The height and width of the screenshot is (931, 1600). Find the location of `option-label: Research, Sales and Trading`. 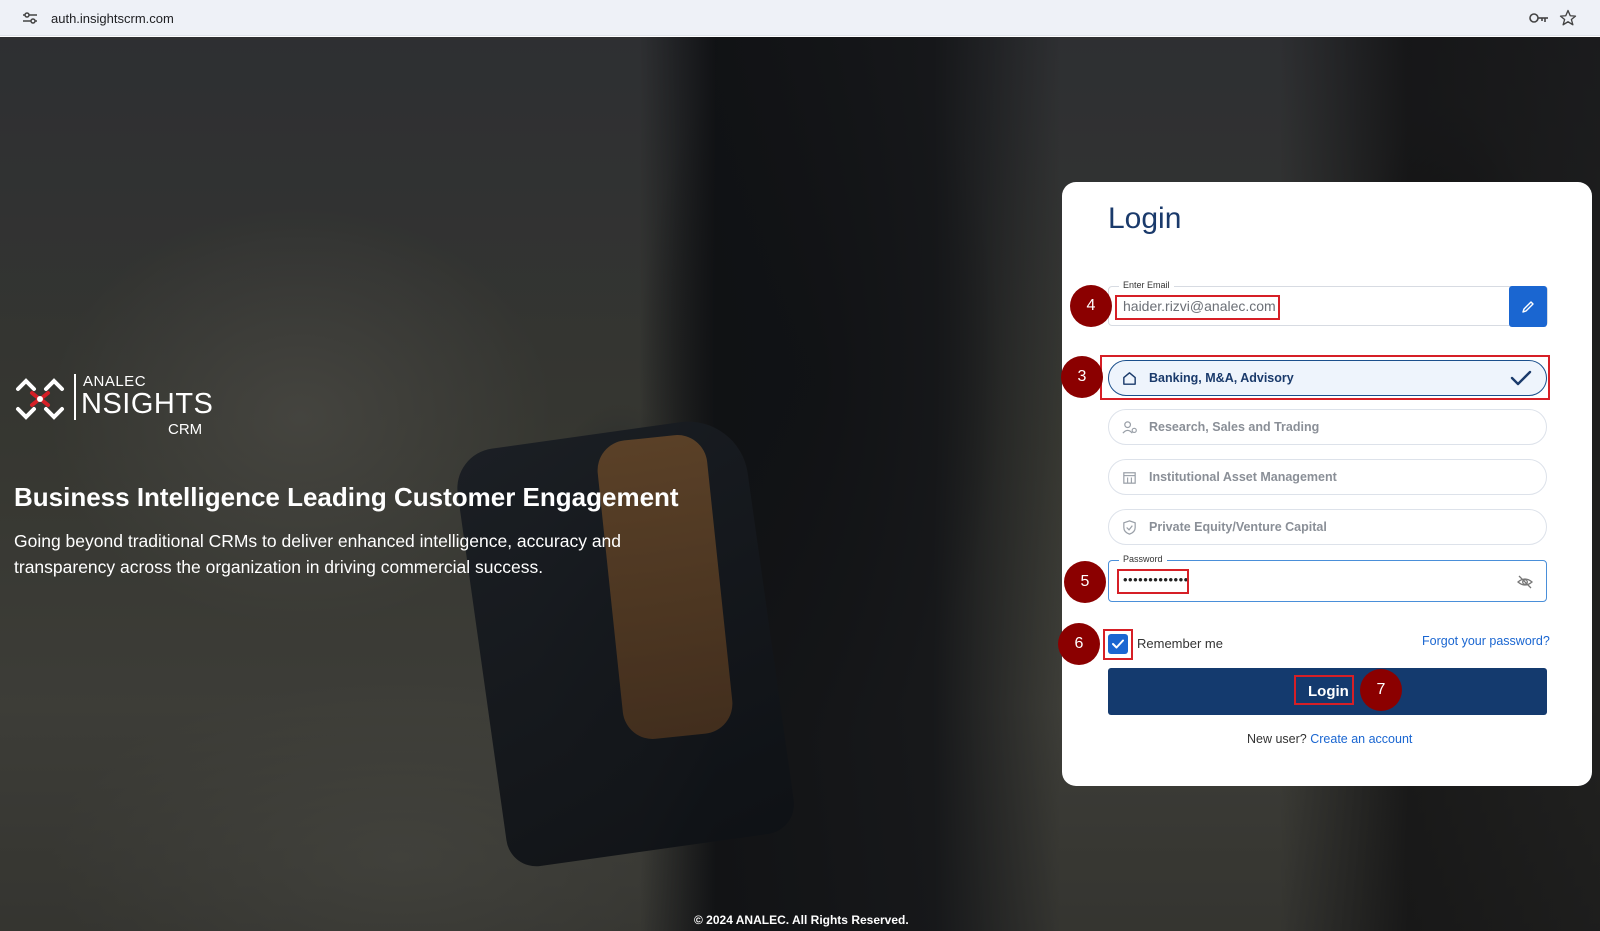

option-label: Research, Sales and Trading is located at coordinates (1234, 427).